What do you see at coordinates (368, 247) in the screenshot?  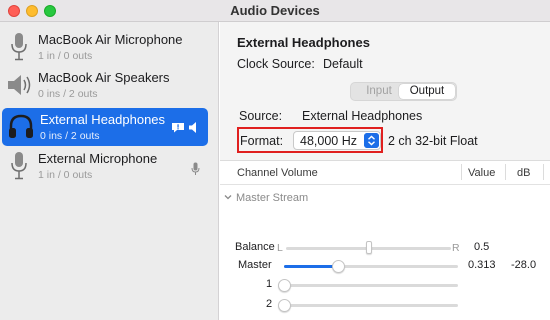 I see `balance-slider-knob` at bounding box center [368, 247].